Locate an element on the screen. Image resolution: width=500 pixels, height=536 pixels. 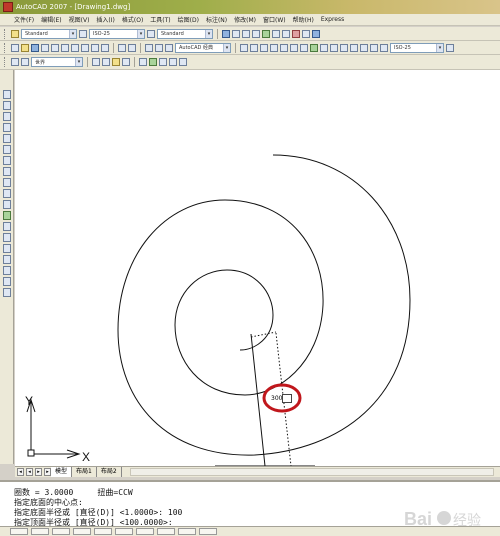
pan-icon is located at coordinates (236, 33).